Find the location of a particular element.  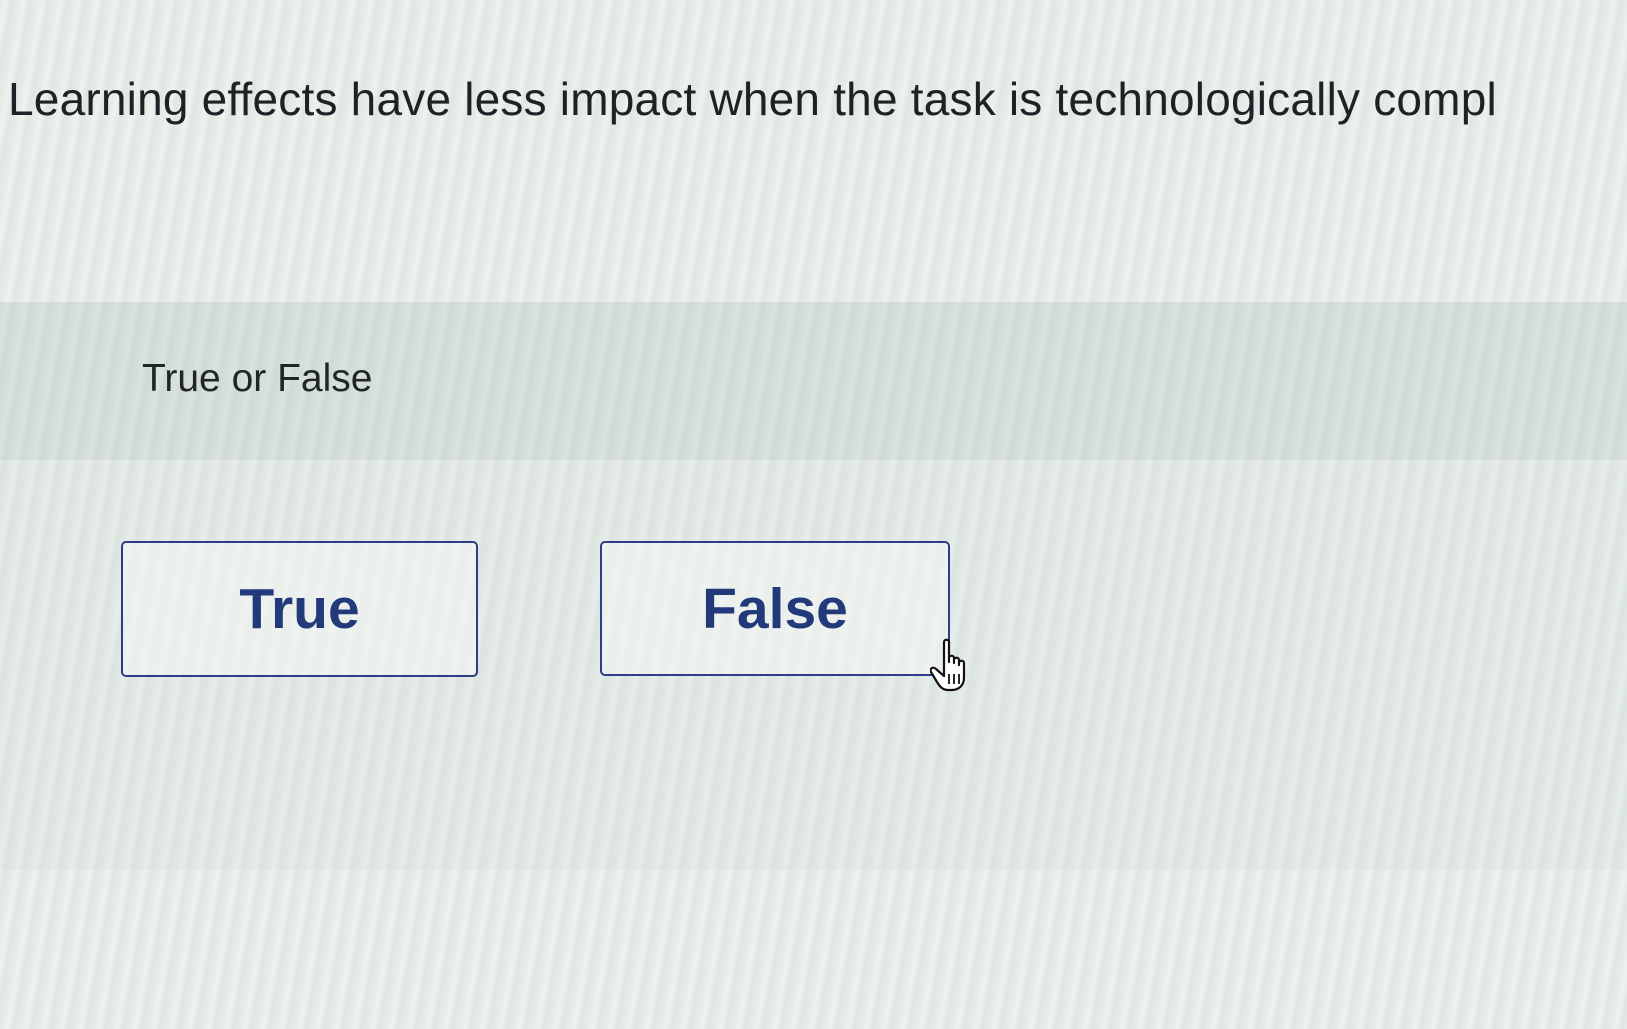

hand-pointer-icon is located at coordinates (948, 665).